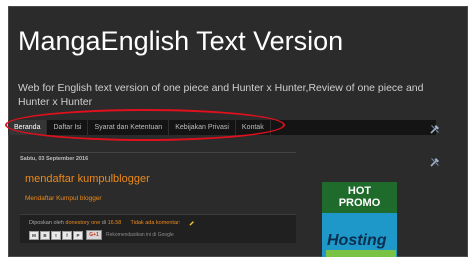 This screenshot has width=474, height=257. I want to click on ad-hot-text: HOT, so click(359, 191).